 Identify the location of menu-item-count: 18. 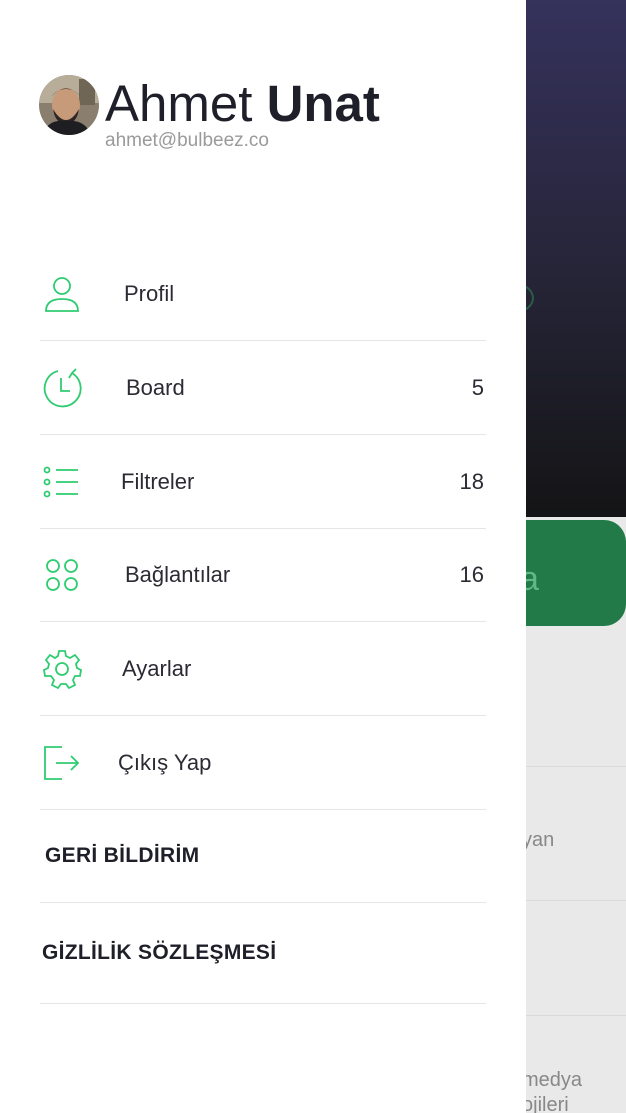
(471, 481).